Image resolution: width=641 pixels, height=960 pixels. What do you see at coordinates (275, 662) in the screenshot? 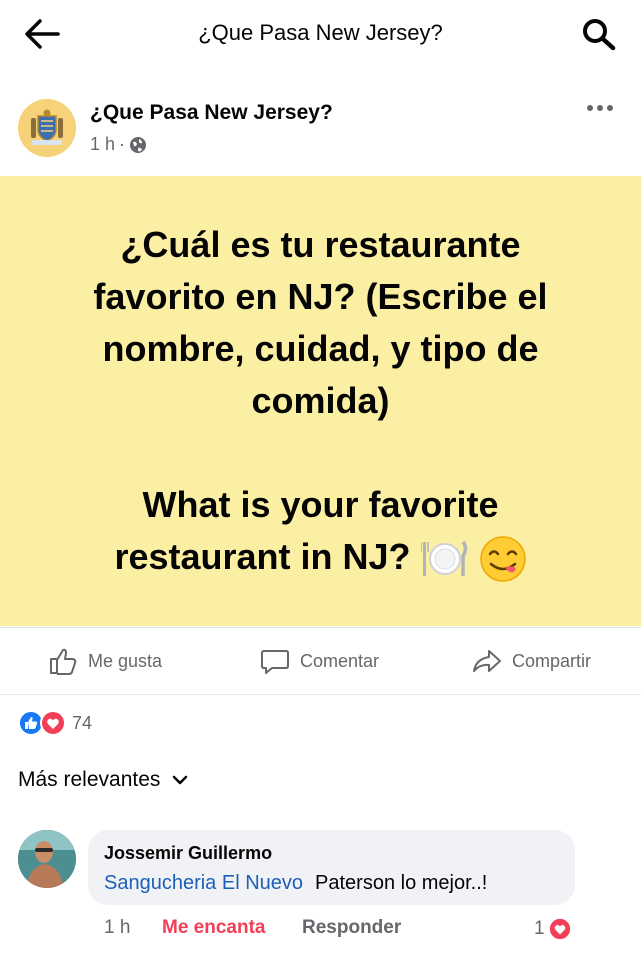
I see `comment-bubble-icon` at bounding box center [275, 662].